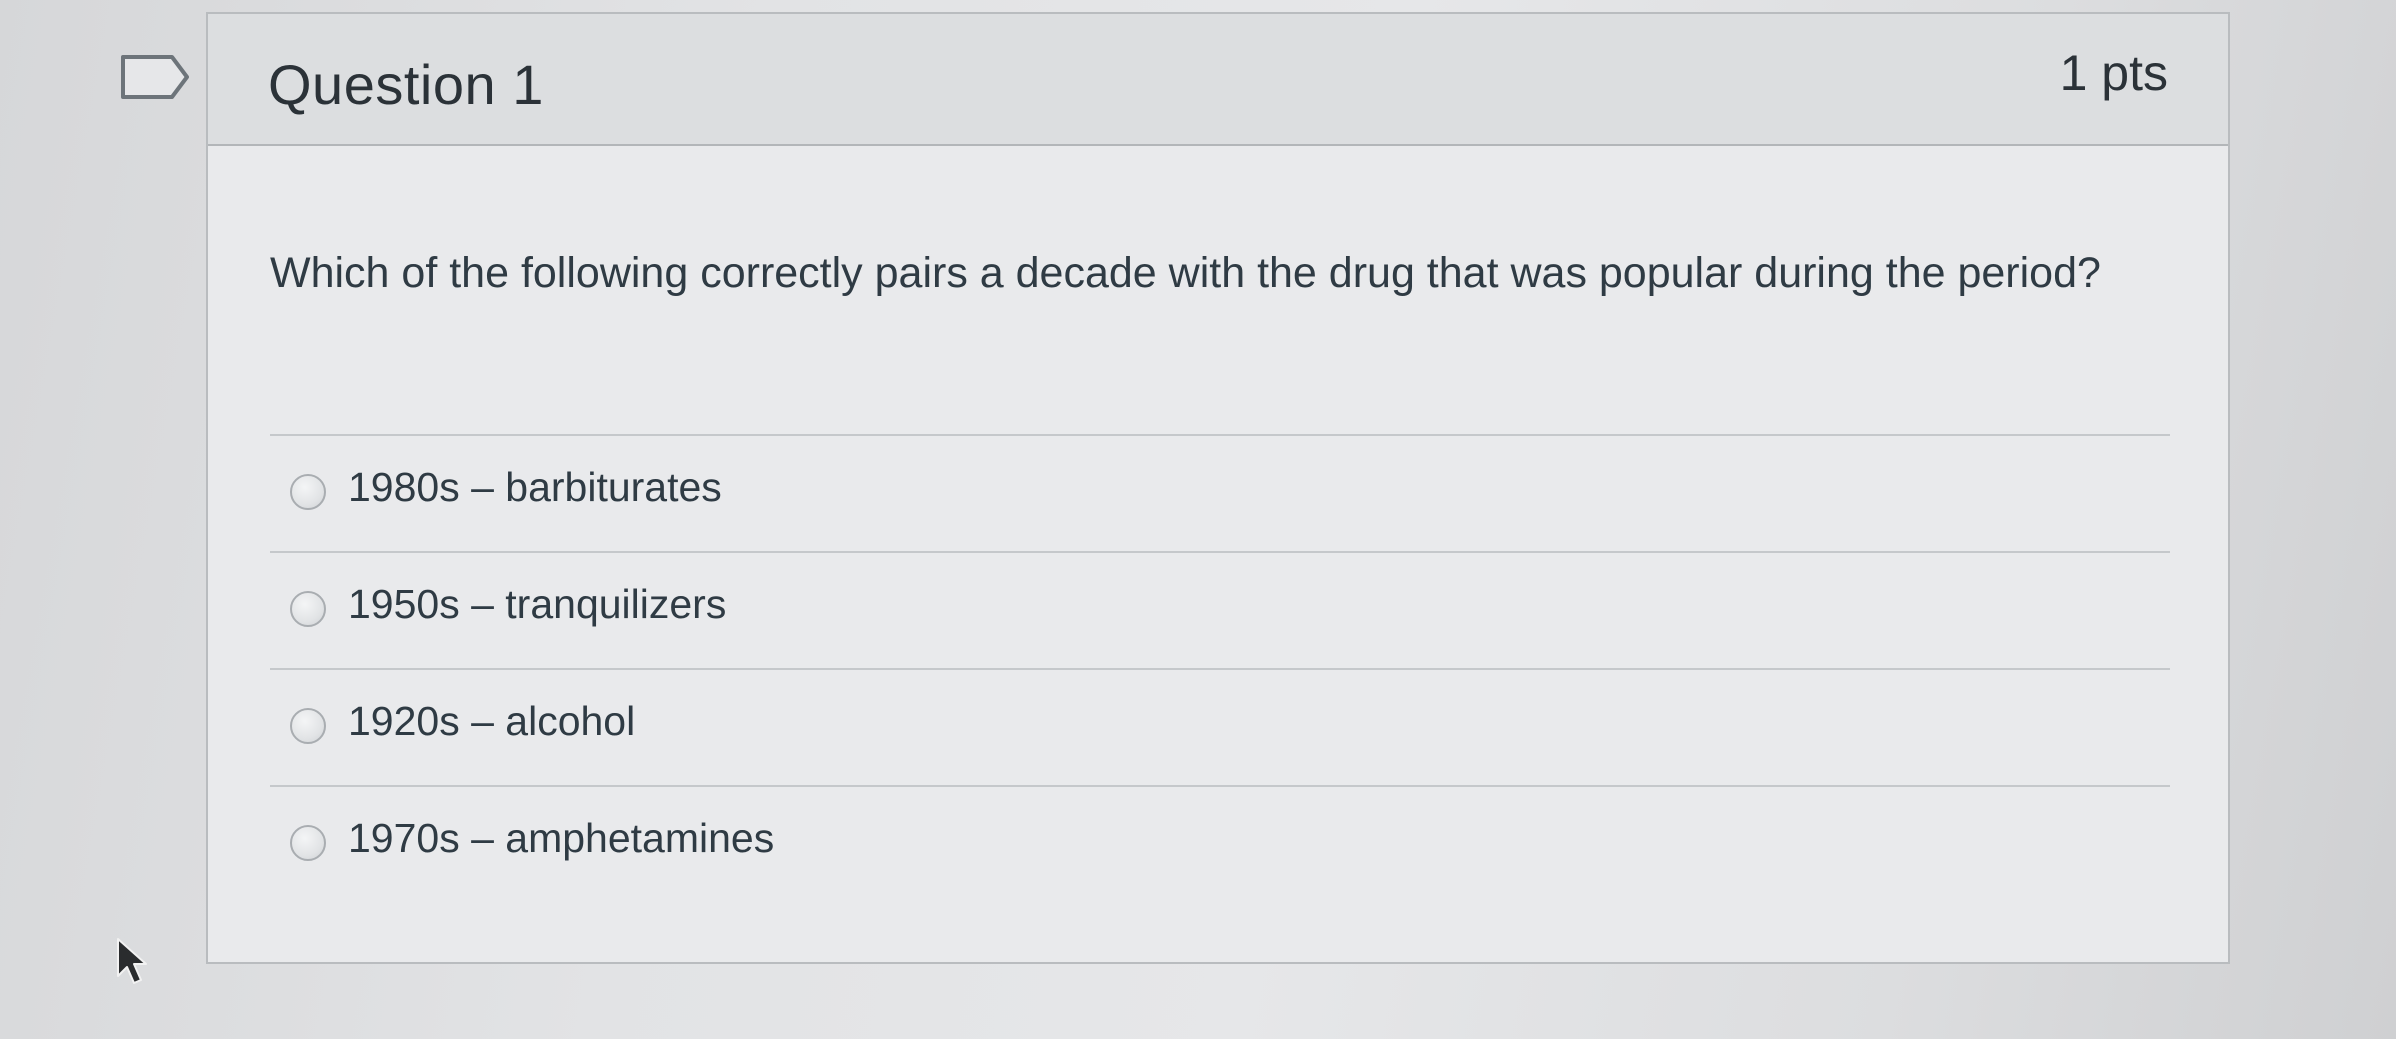 Image resolution: width=2396 pixels, height=1039 pixels. Describe the element at coordinates (155, 77) in the screenshot. I see `flag-question-icon` at that location.